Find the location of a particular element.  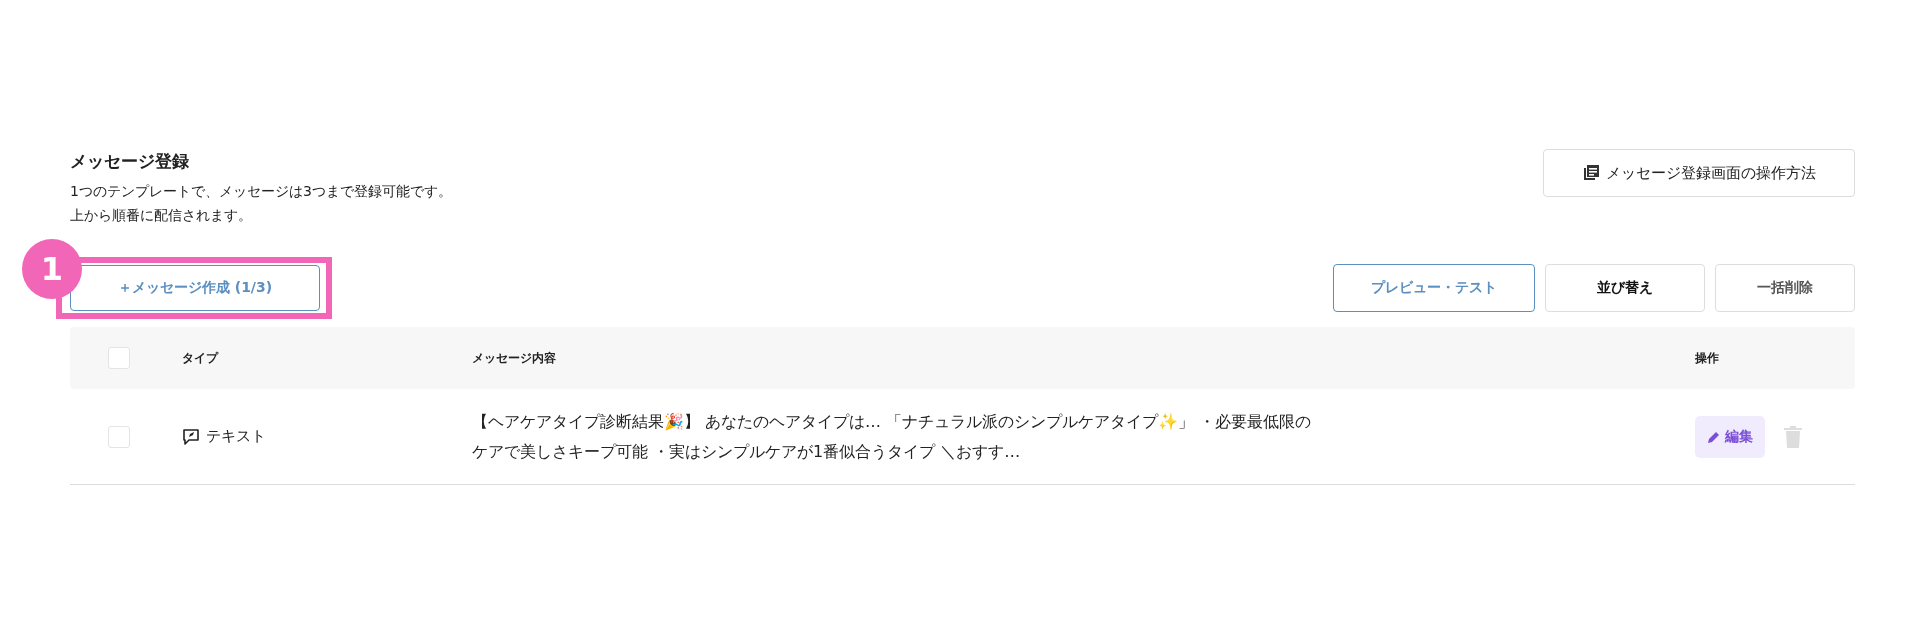

section-title: メッセージ登録 is located at coordinates (130, 161).